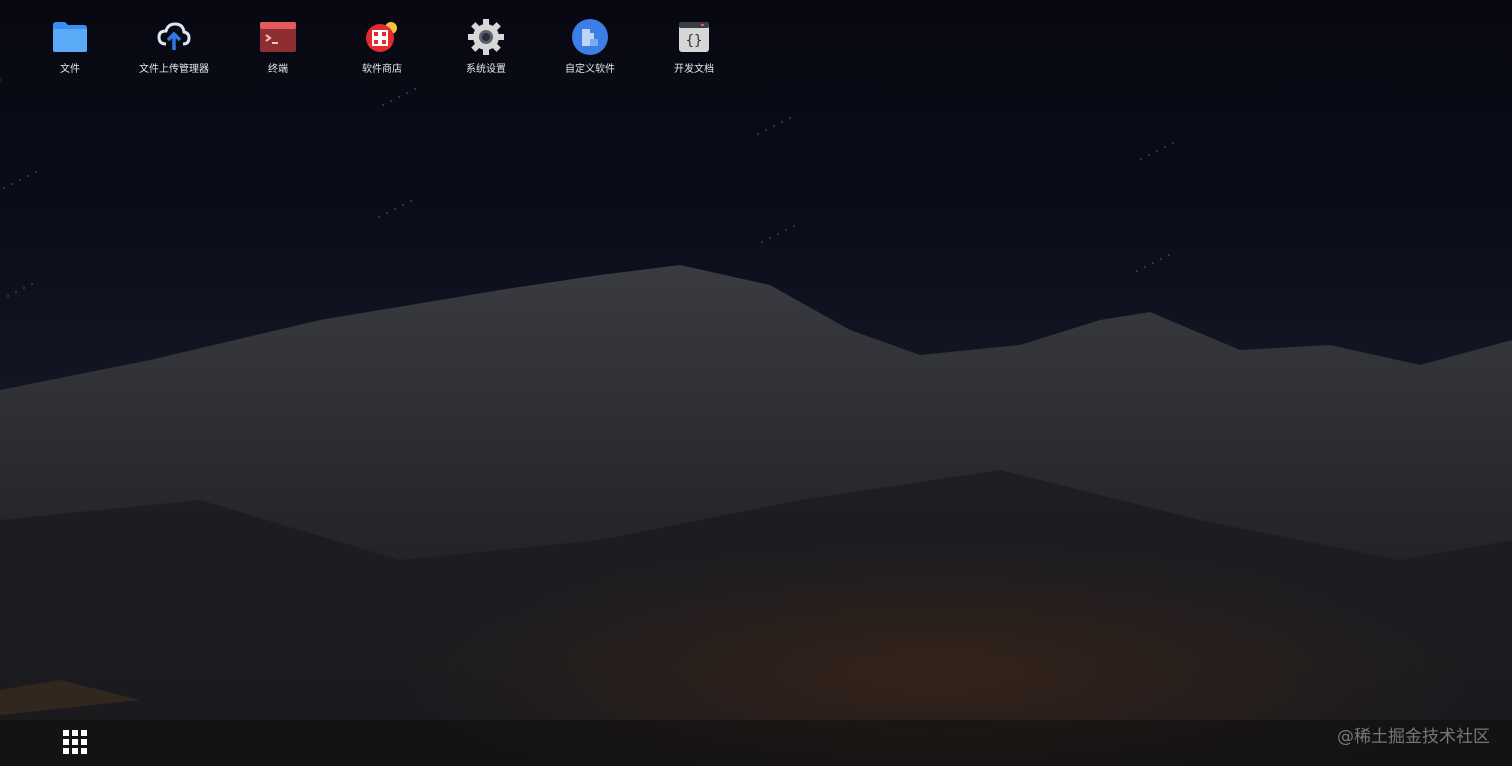 The height and width of the screenshot is (766, 1512). I want to click on terminal-icon, so click(278, 37).